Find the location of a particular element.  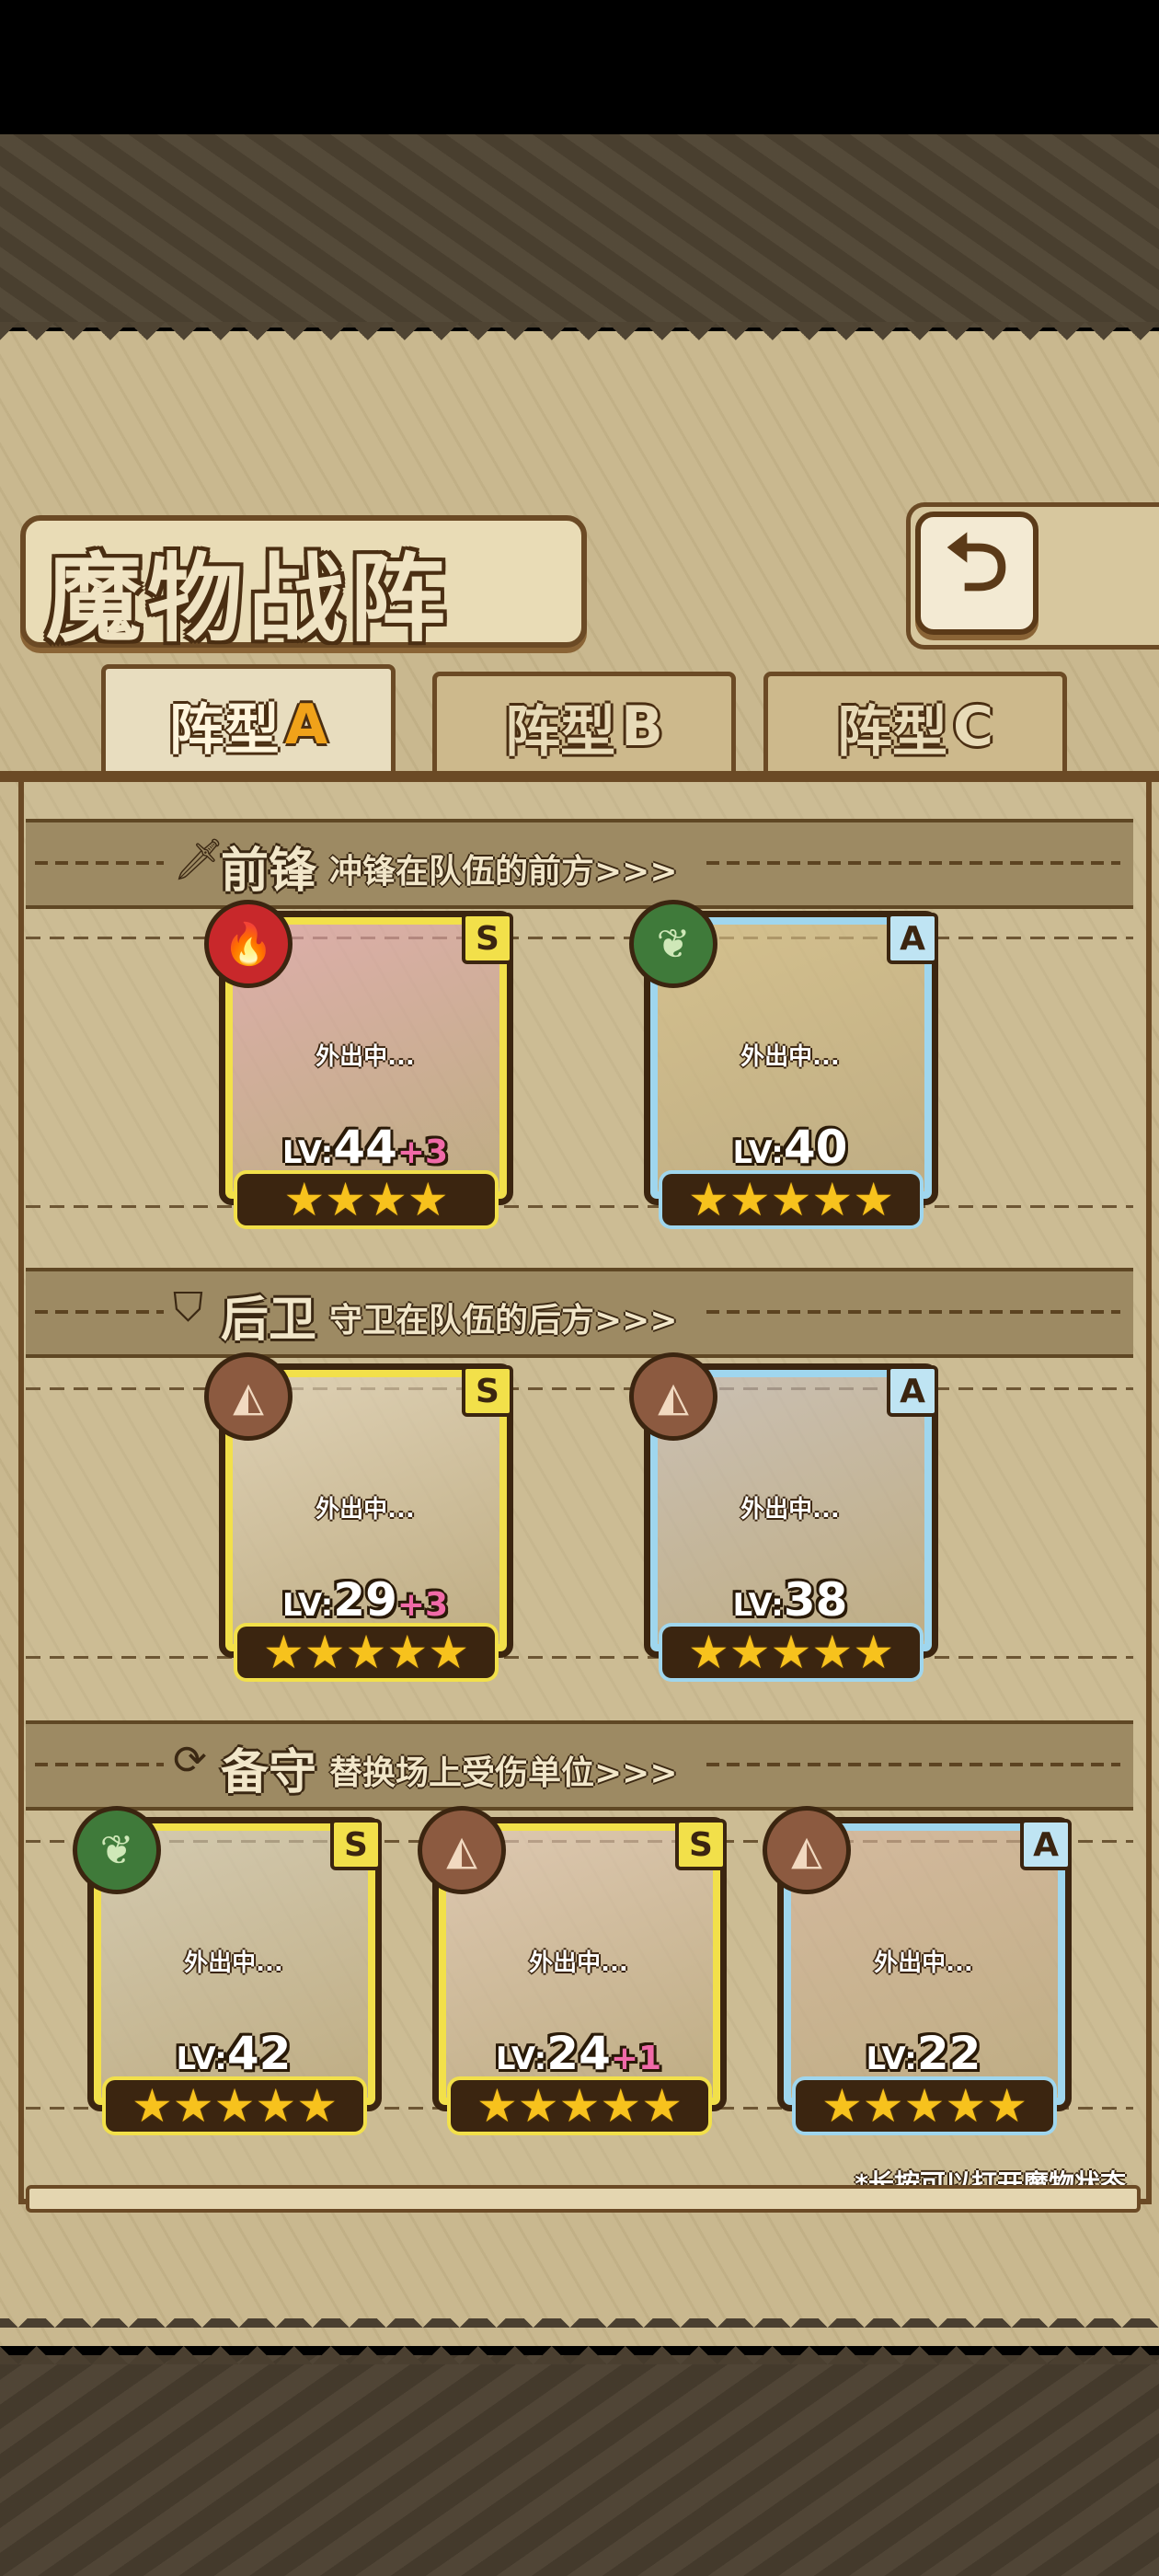

monster-card: S ❦ 外出中... LV:42 ★★★★★ is located at coordinates (227, 1969).